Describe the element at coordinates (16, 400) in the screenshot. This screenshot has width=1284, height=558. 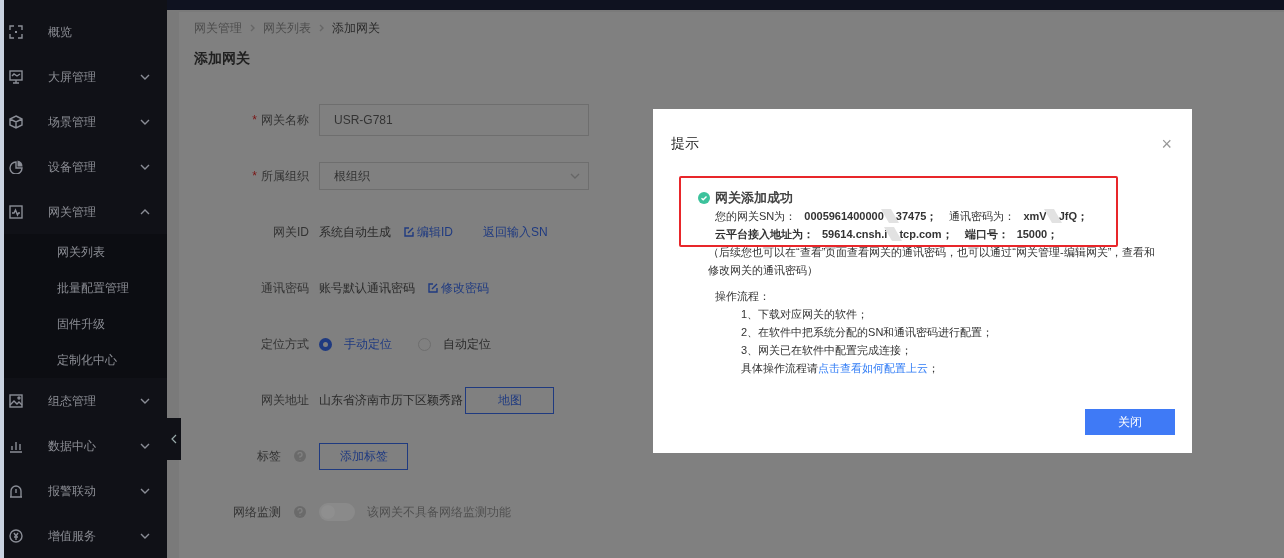
I see `image-icon` at that location.